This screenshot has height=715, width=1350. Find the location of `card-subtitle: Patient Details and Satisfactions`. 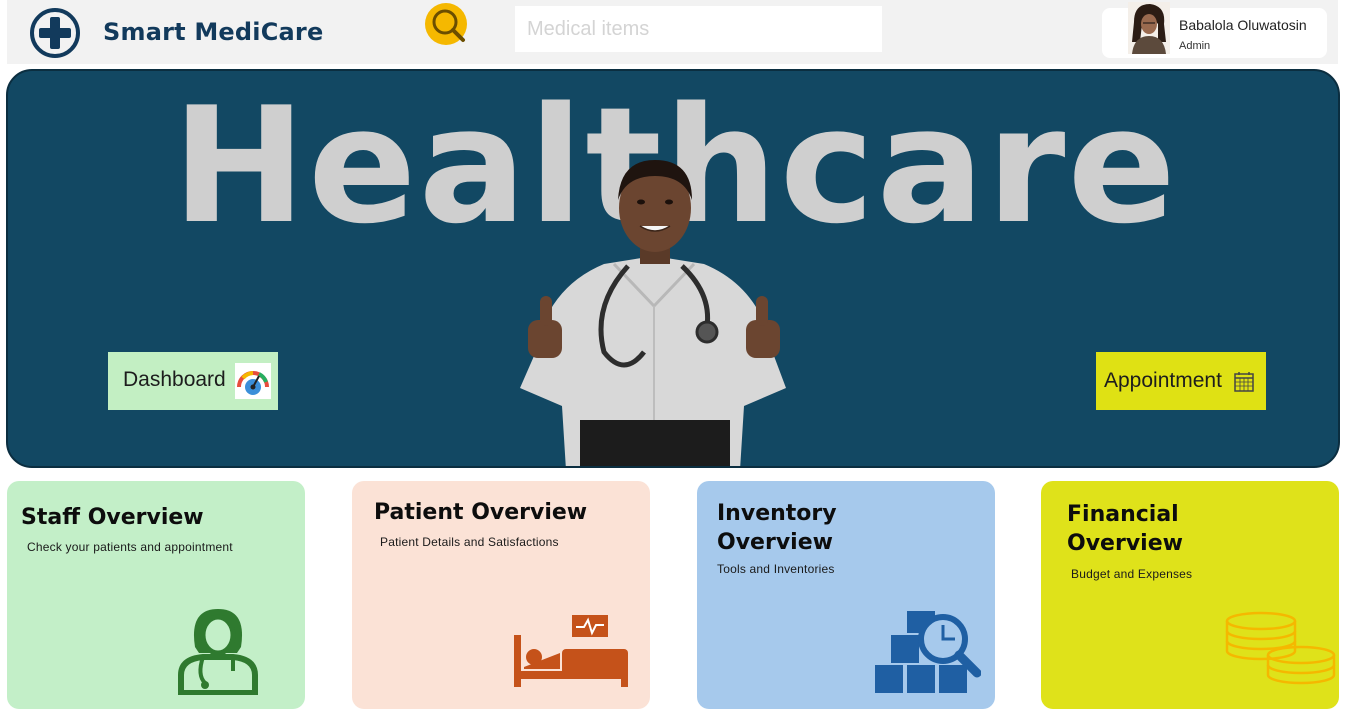

card-subtitle: Patient Details and Satisfactions is located at coordinates (469, 542).